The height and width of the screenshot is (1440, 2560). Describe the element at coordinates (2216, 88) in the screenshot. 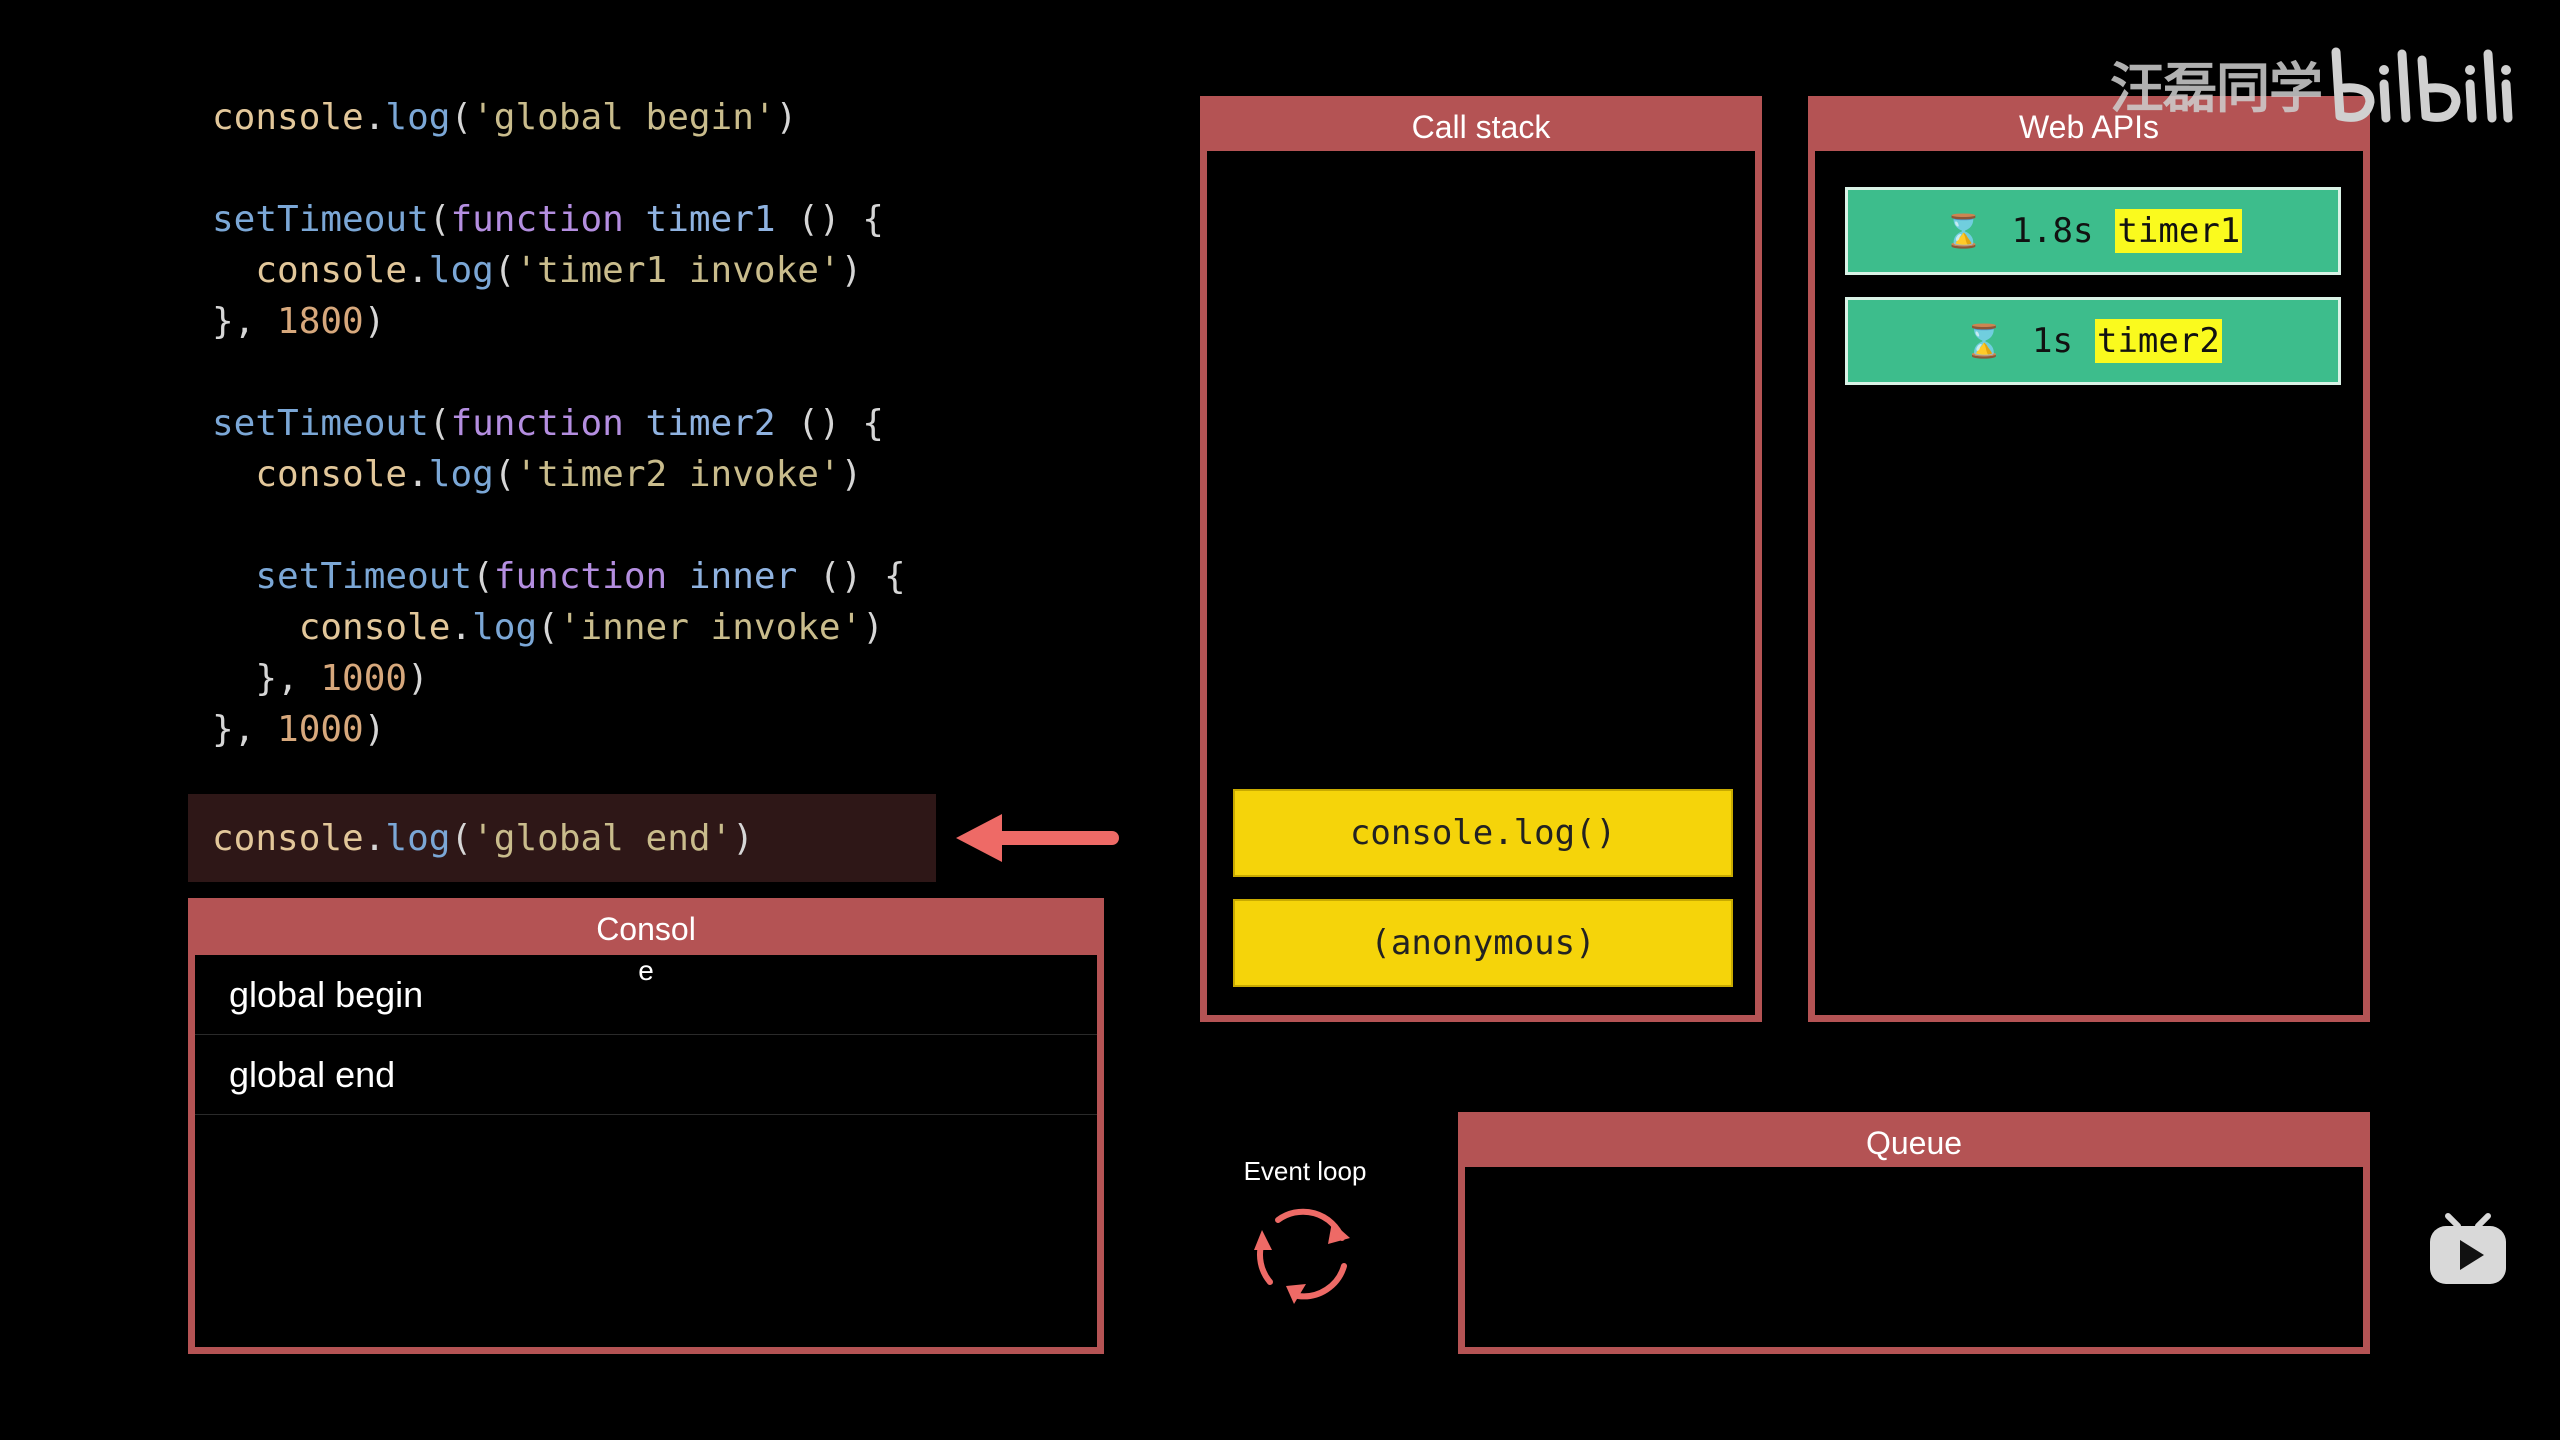

I see `watermark-text: 汪磊同学` at that location.